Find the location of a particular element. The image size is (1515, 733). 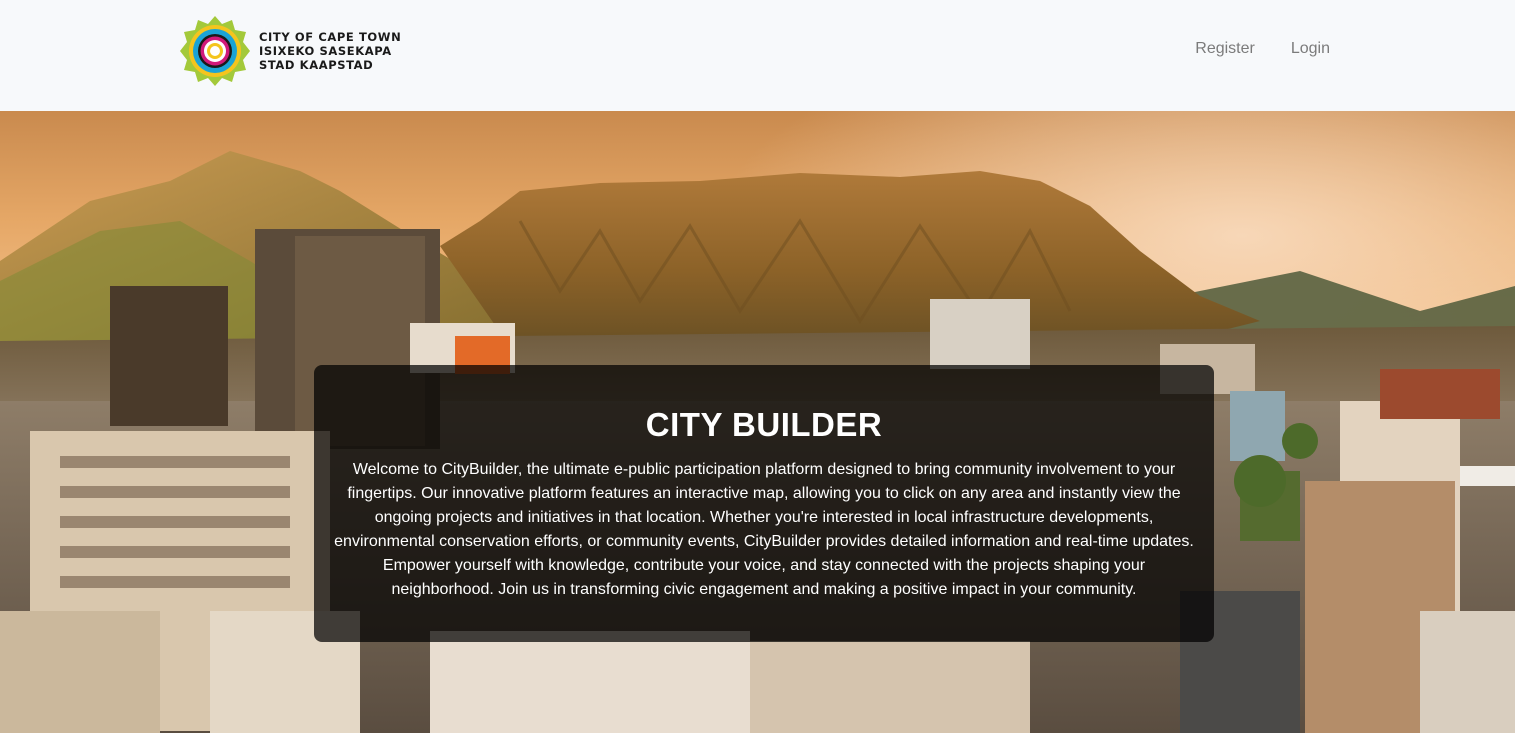

brand-line-english: CITY OF CAPE TOWN is located at coordinates (330, 37).